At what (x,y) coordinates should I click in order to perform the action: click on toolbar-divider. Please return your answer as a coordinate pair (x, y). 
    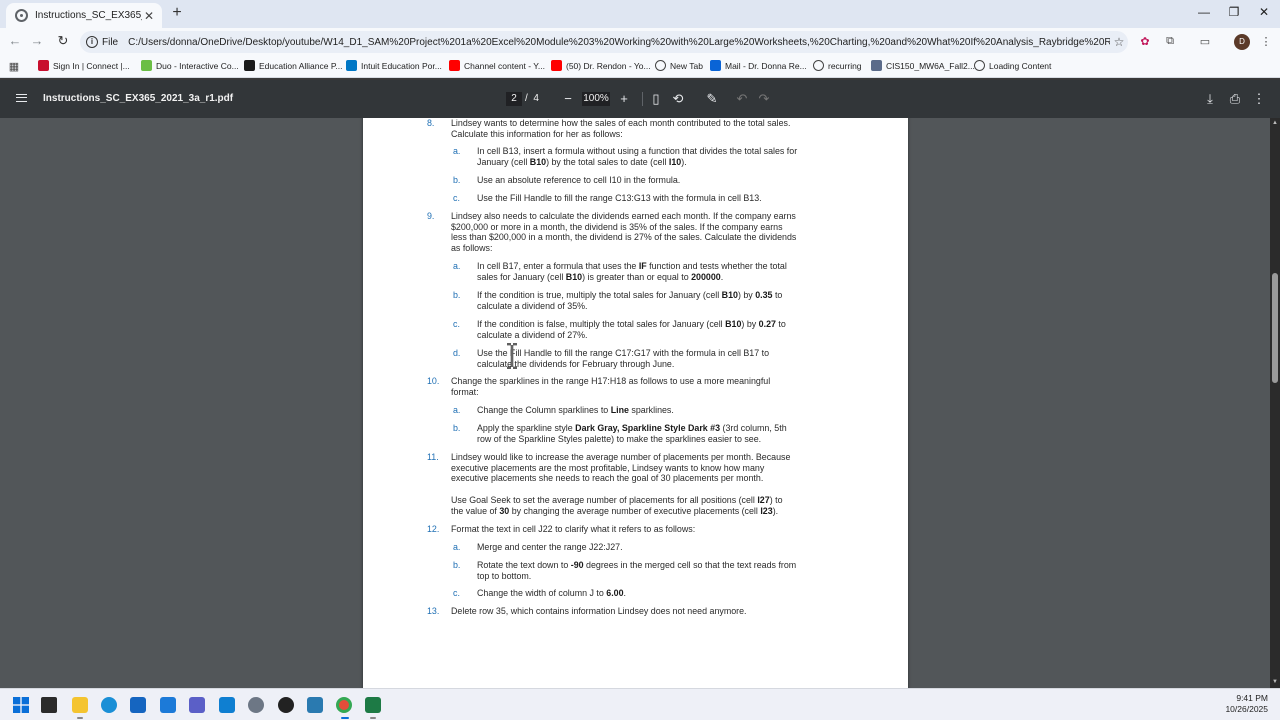
    Looking at the image, I should click on (642, 99).